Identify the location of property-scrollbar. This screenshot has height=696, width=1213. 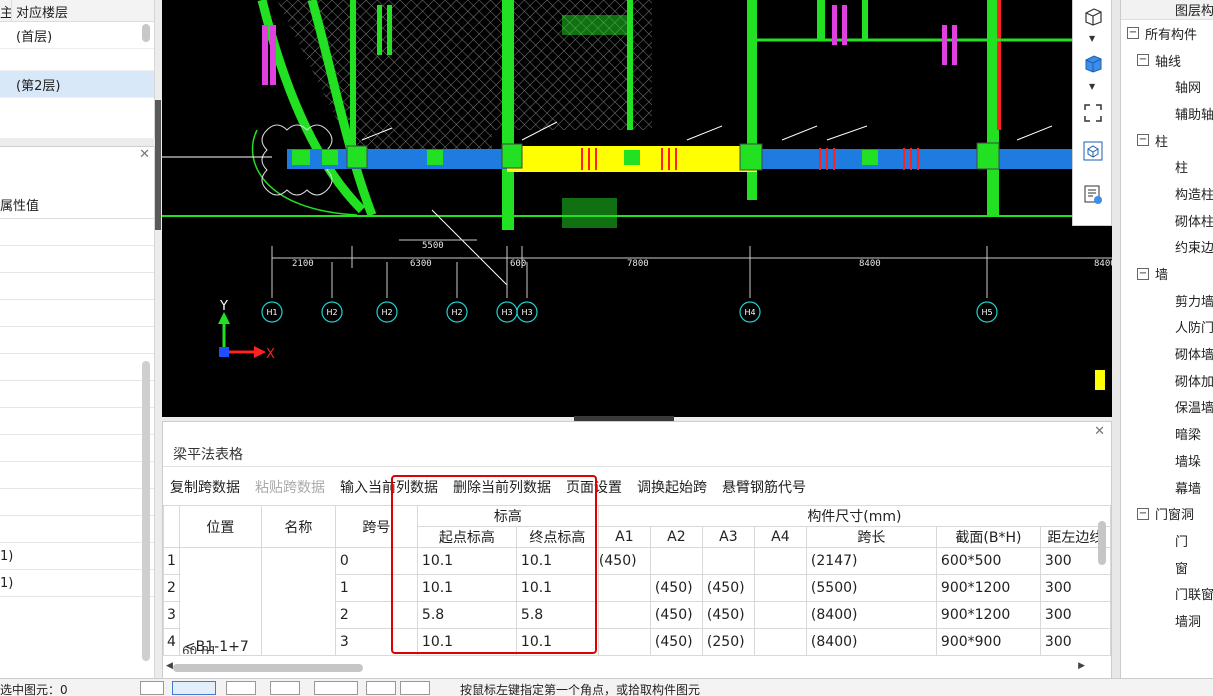
(146, 511).